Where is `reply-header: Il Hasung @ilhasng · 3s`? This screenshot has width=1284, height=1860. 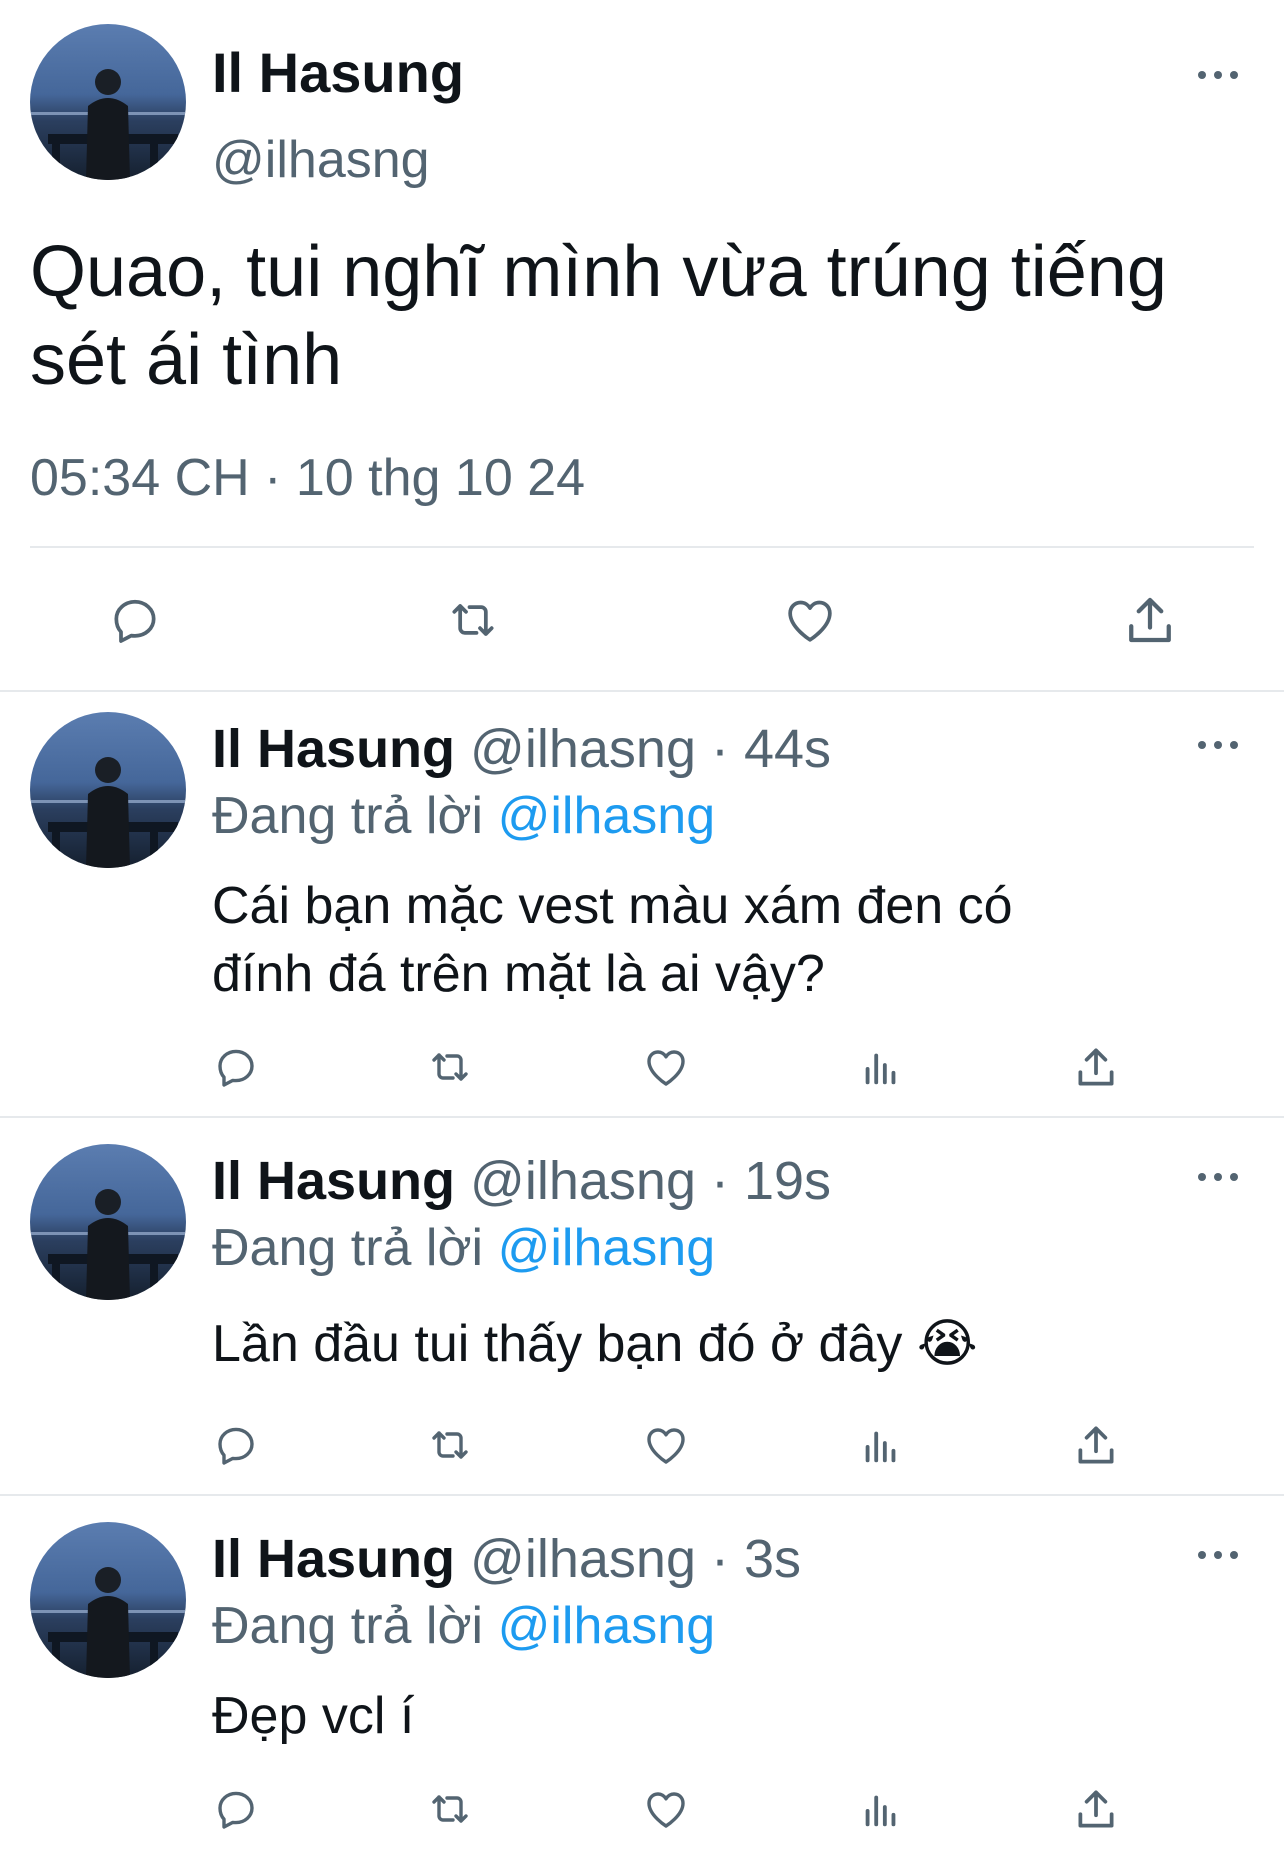 reply-header: Il Hasung @ilhasng · 3s is located at coordinates (506, 1559).